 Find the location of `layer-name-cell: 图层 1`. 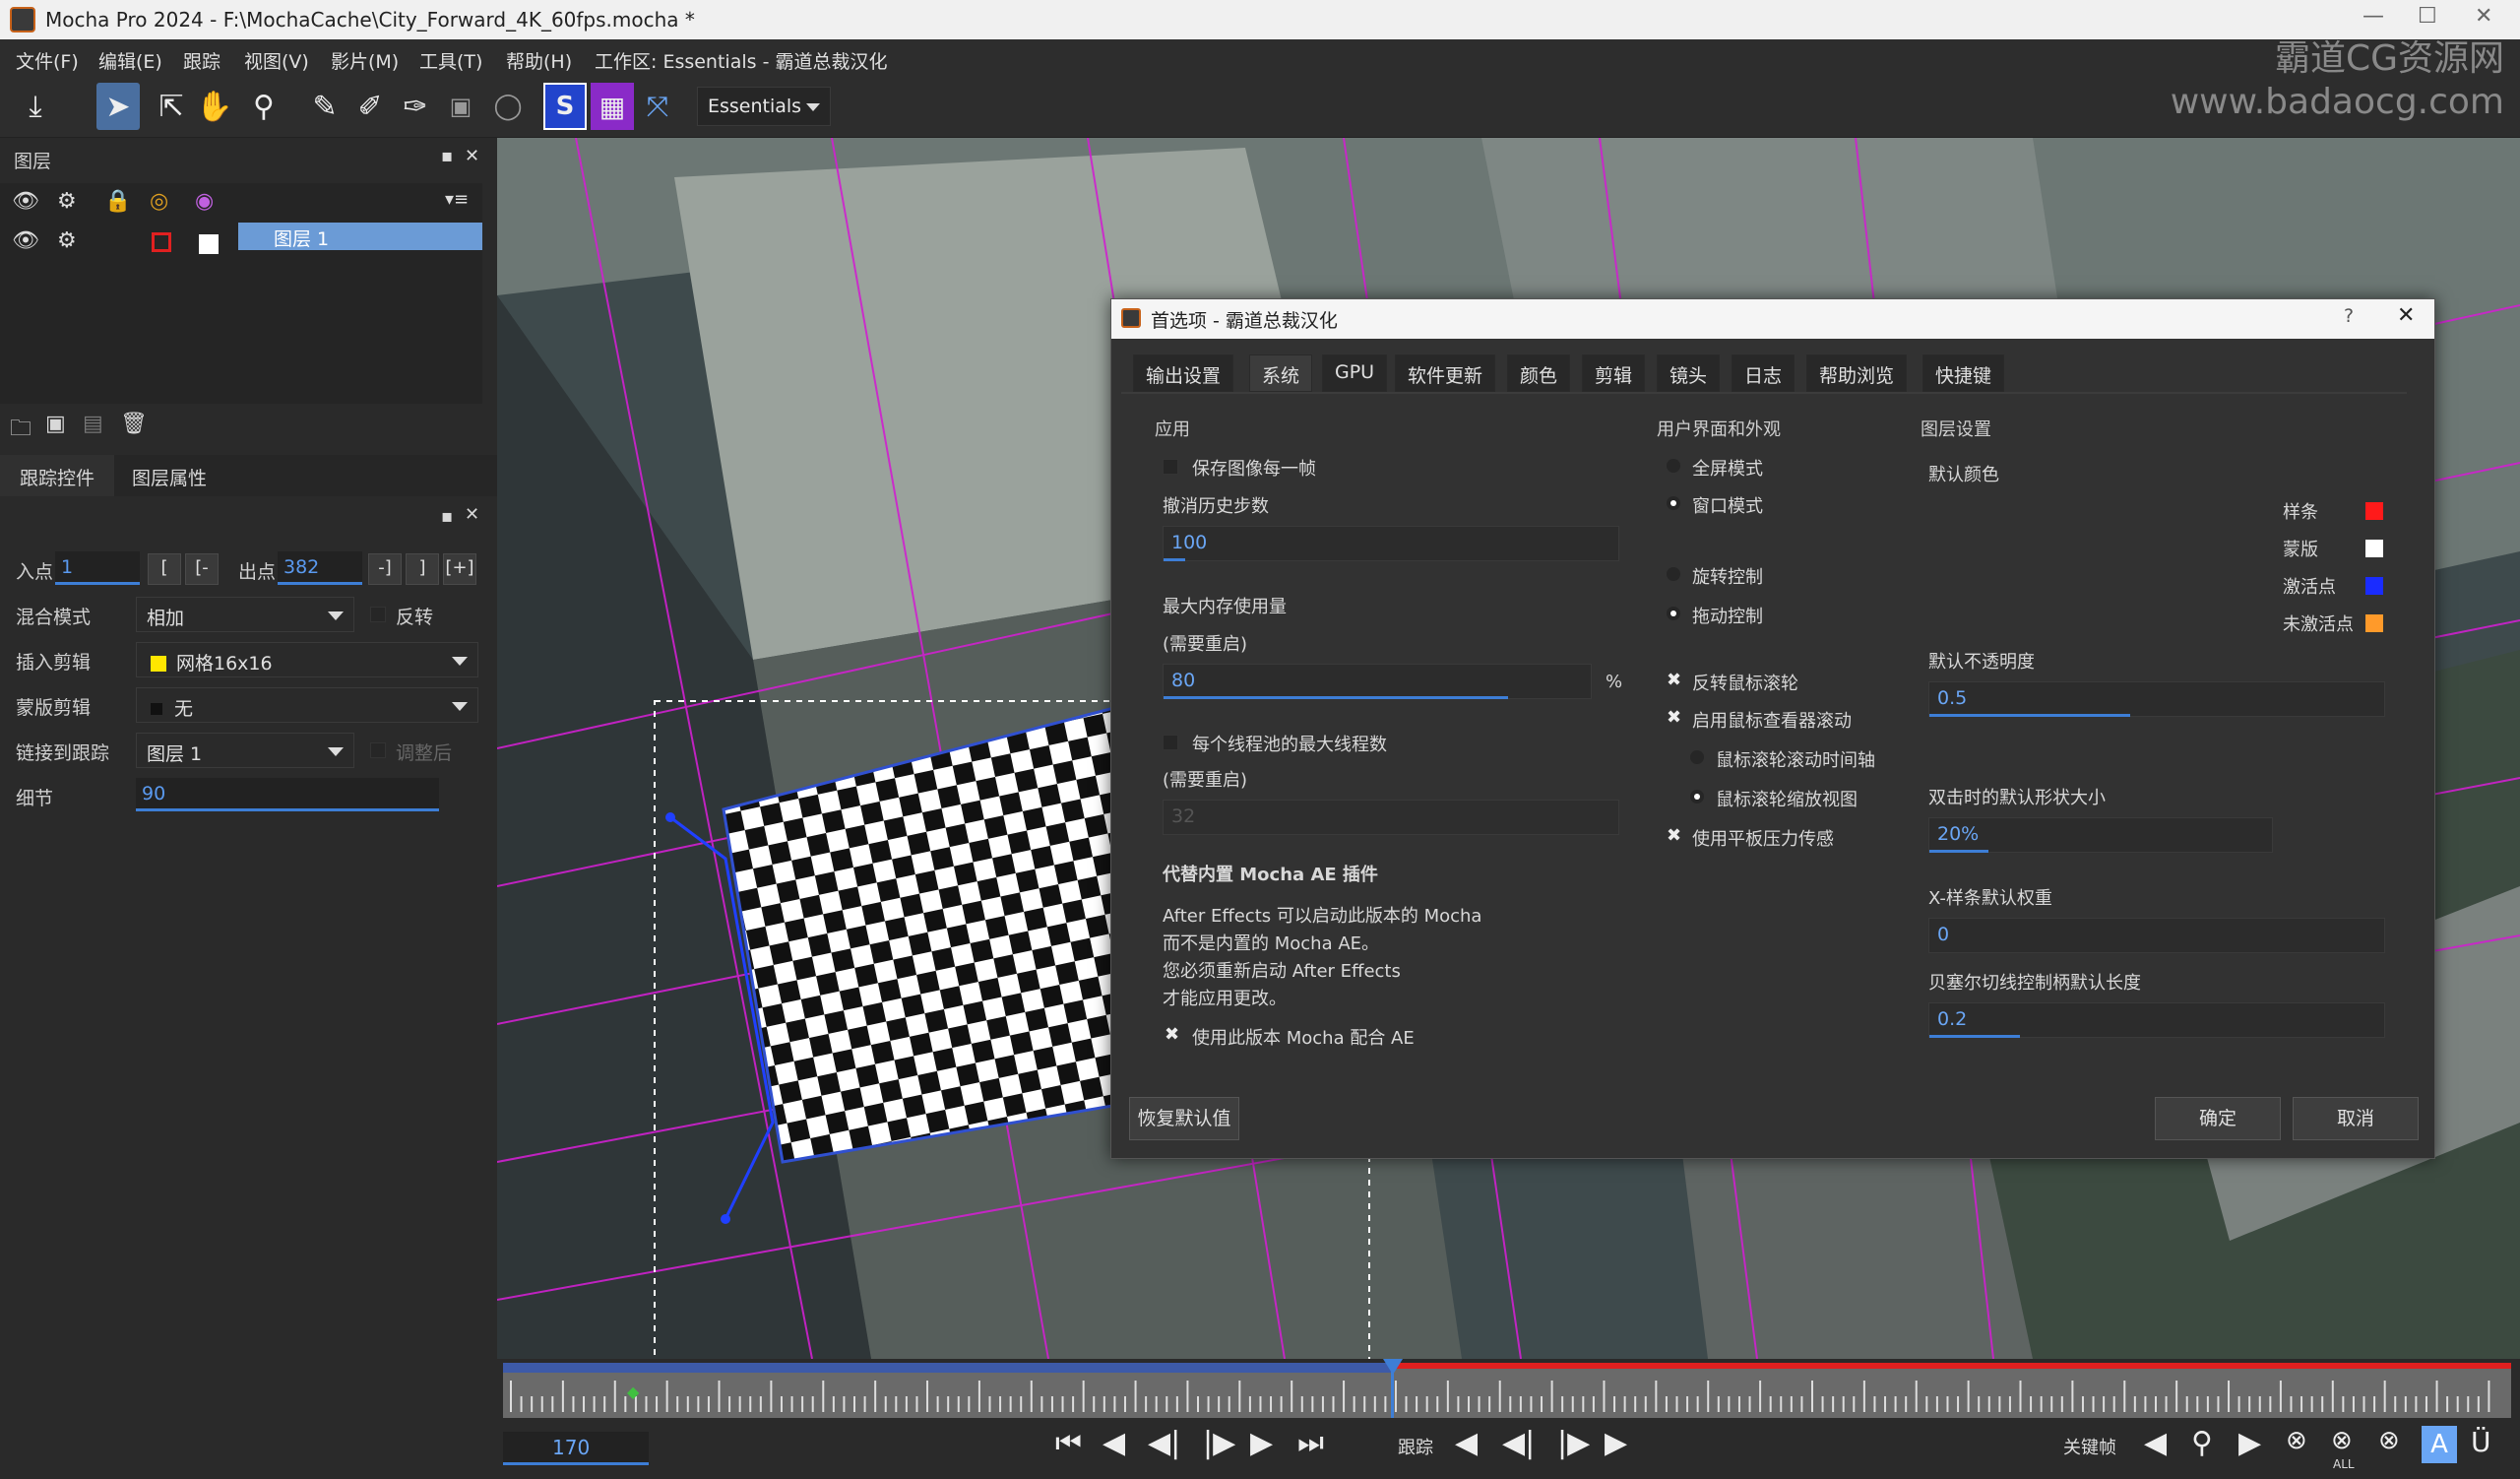

layer-name-cell: 图层 1 is located at coordinates (360, 237).